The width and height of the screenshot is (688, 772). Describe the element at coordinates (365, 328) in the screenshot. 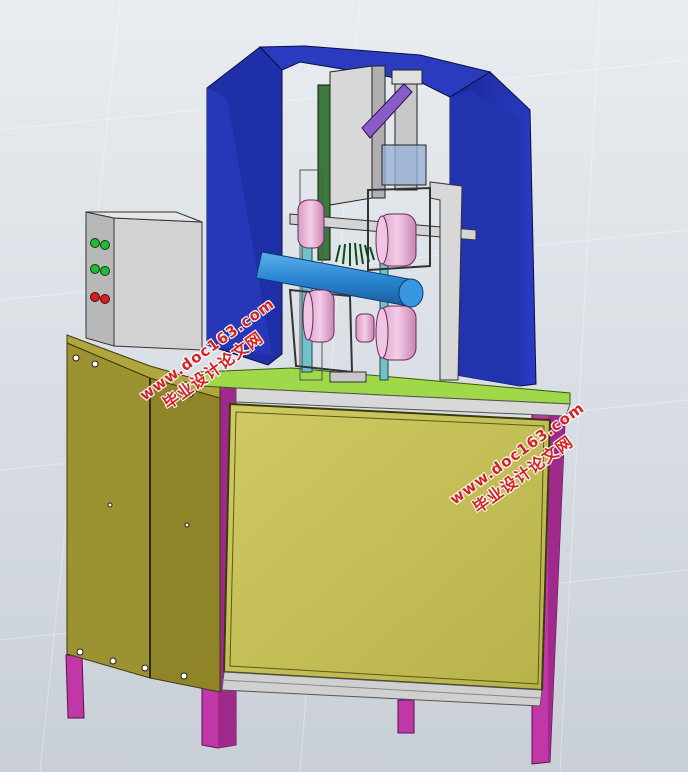

I see `wheel-small` at that location.